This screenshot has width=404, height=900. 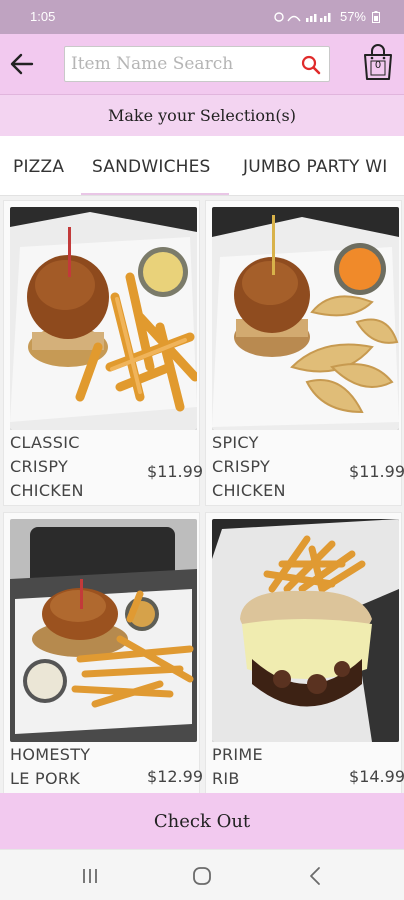 I want to click on selection-title: Make your Selection(s), so click(x=202, y=115).